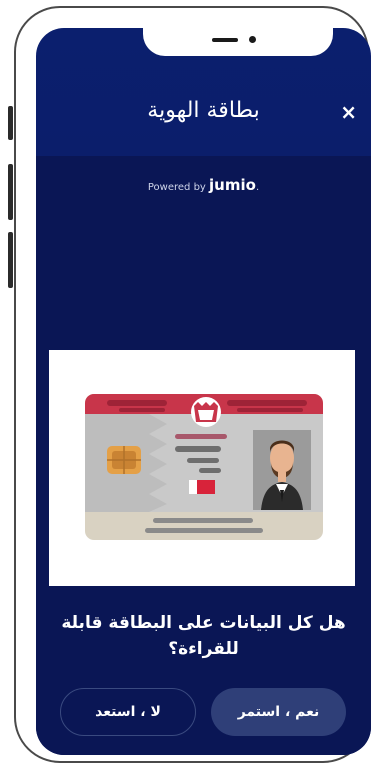  What do you see at coordinates (257, 187) in the screenshot?
I see `powered-by-suffix: .` at bounding box center [257, 187].